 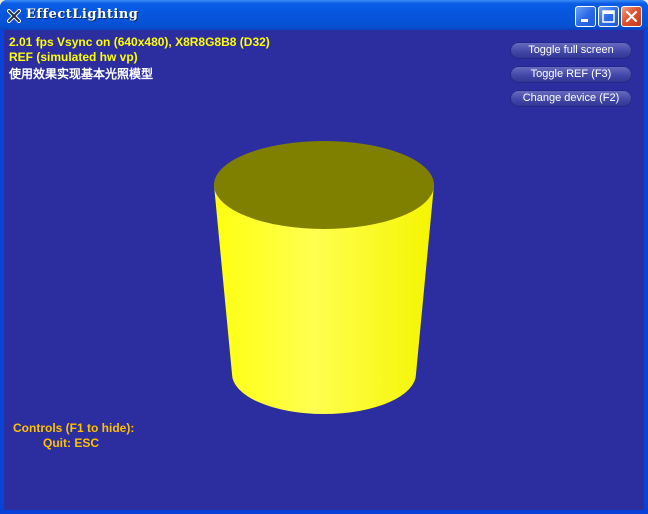 I want to click on cylinder-top, so click(x=324, y=185).